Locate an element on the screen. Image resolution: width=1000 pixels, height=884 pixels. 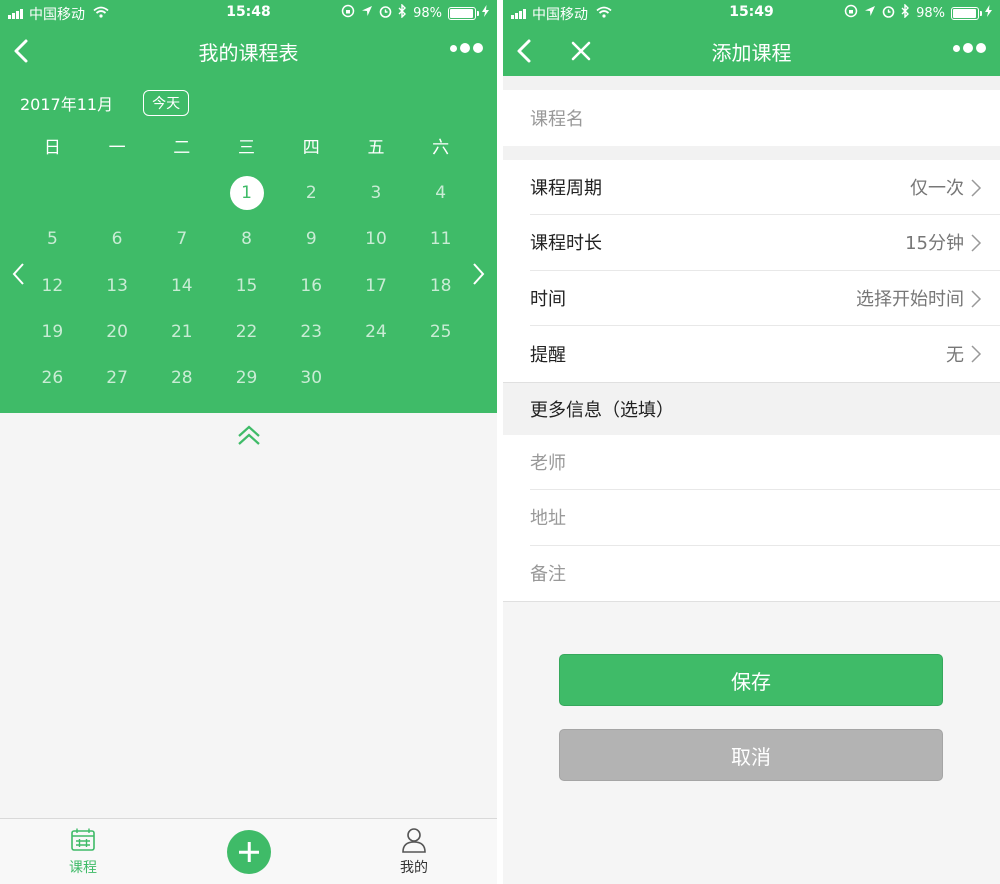
calendar-day: 22 is located at coordinates (246, 332).